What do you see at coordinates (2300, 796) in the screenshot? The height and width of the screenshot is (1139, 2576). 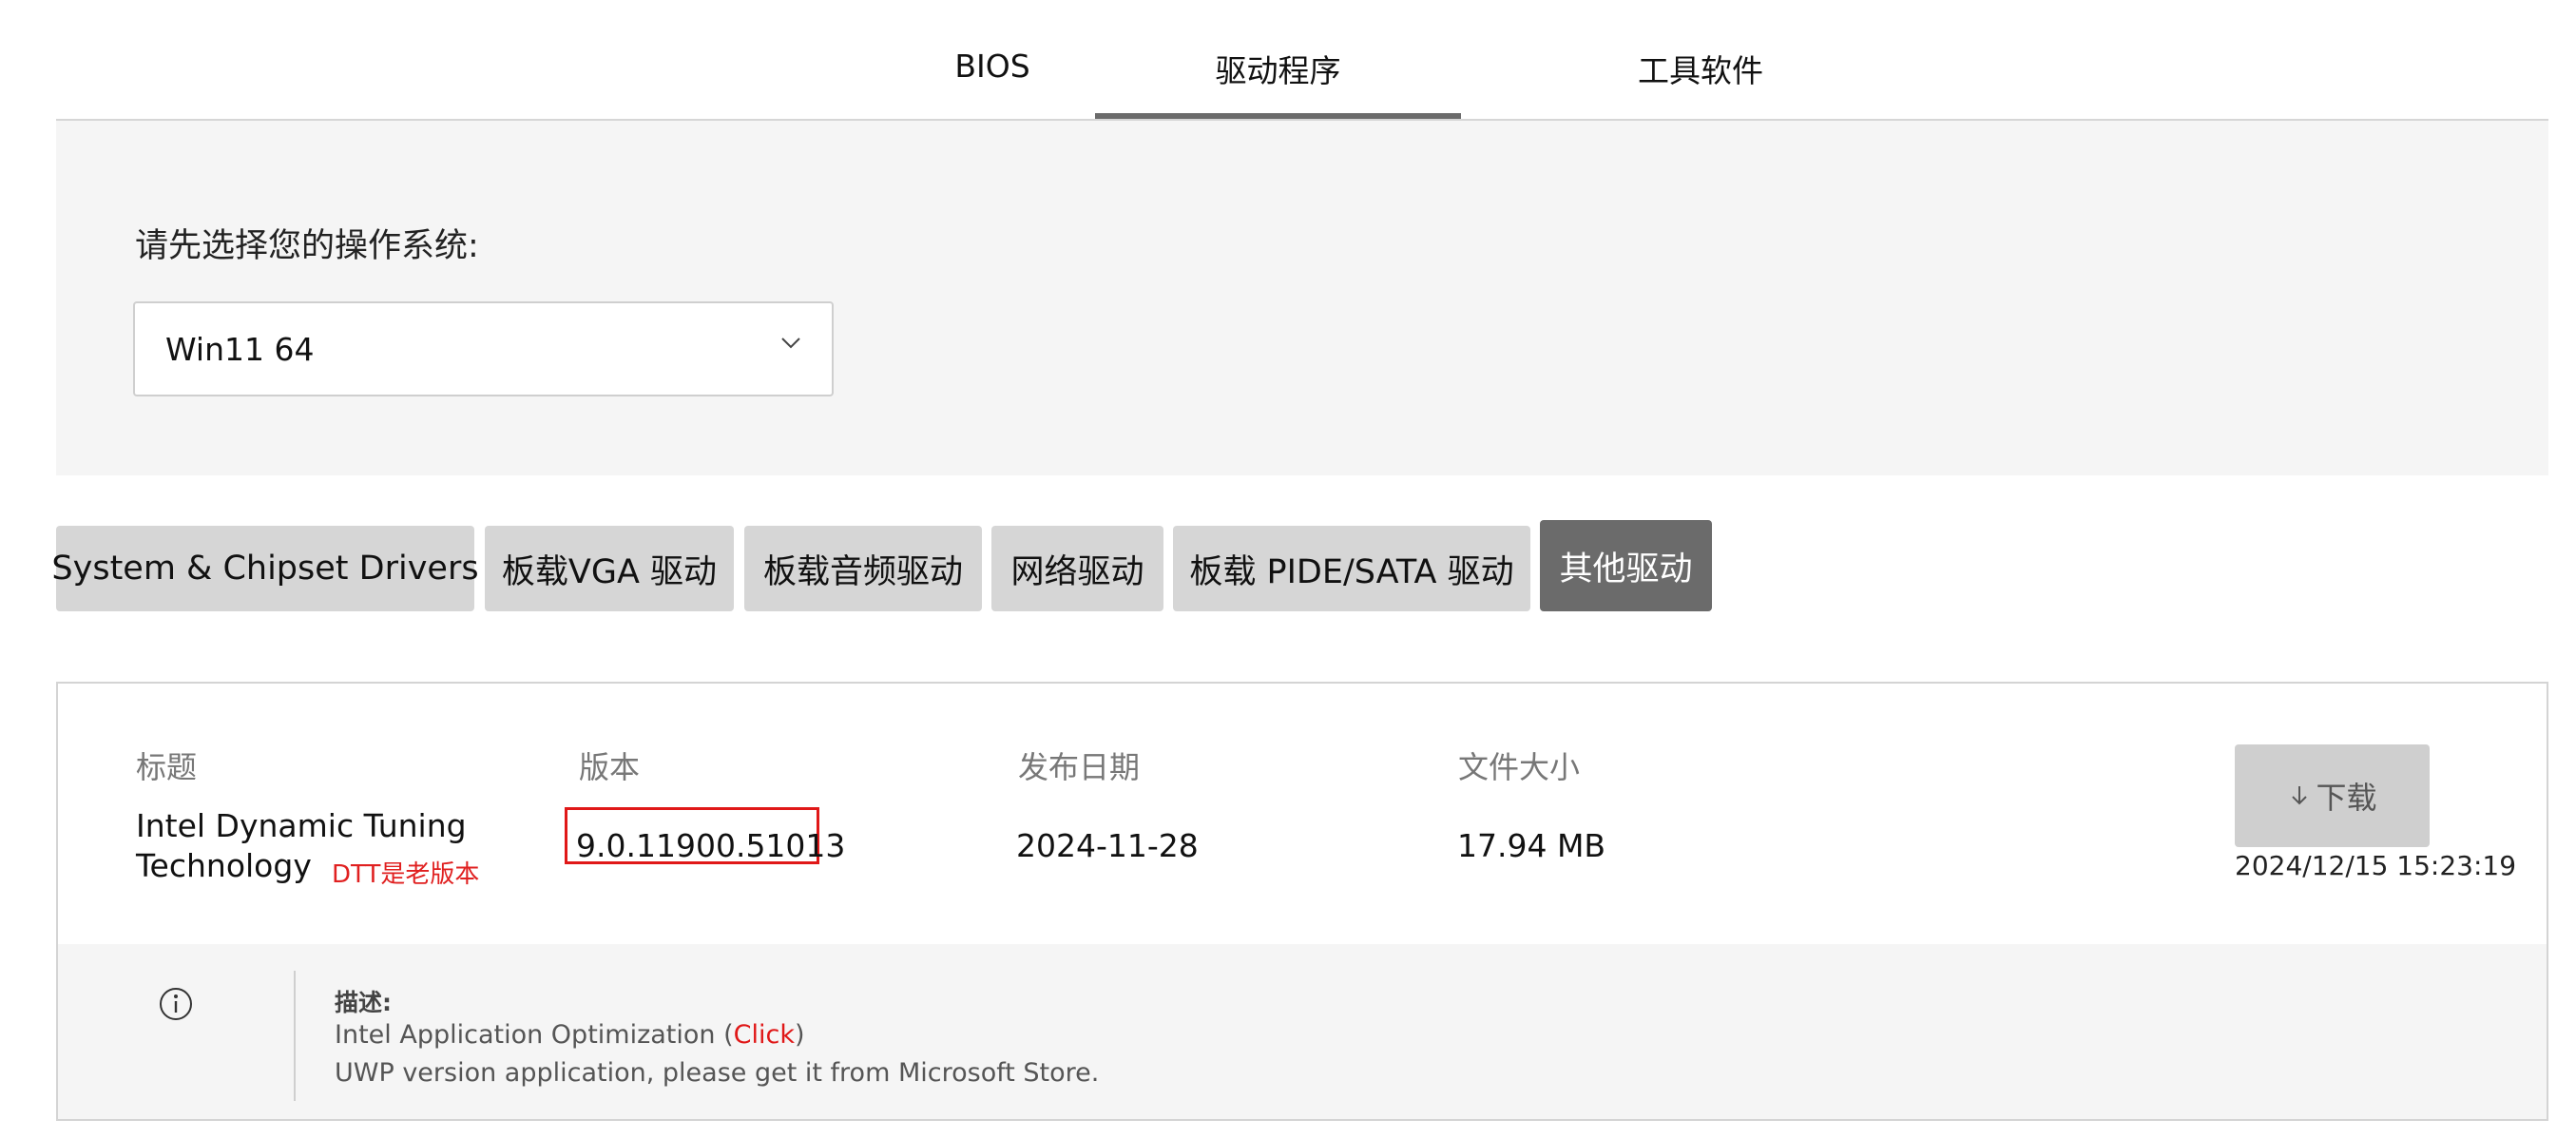 I see `download-arrow-icon` at bounding box center [2300, 796].